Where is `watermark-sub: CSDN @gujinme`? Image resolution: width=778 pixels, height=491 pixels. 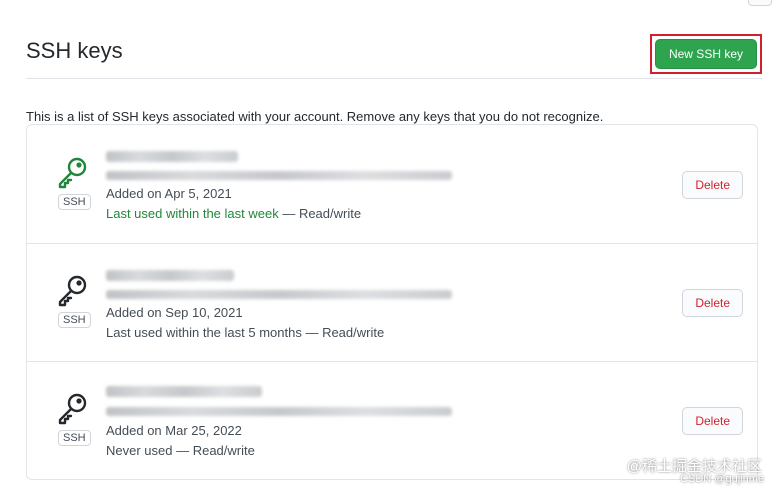 watermark-sub: CSDN @gujinme is located at coordinates (722, 479).